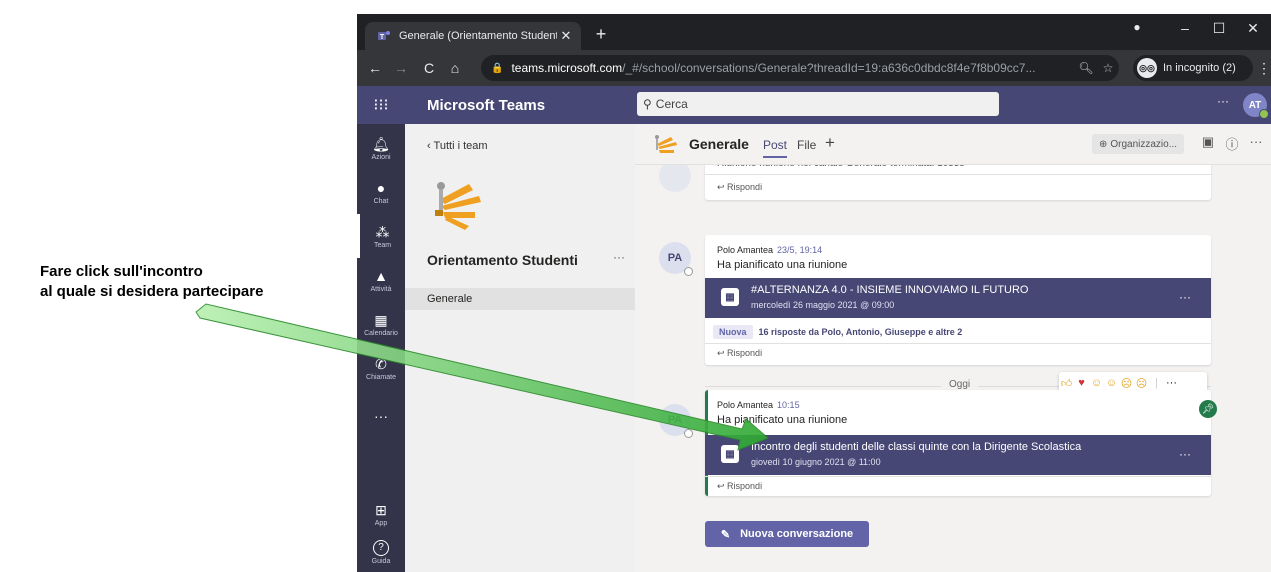 The width and height of the screenshot is (1271, 572). I want to click on avatar-initials: PA, so click(675, 420).